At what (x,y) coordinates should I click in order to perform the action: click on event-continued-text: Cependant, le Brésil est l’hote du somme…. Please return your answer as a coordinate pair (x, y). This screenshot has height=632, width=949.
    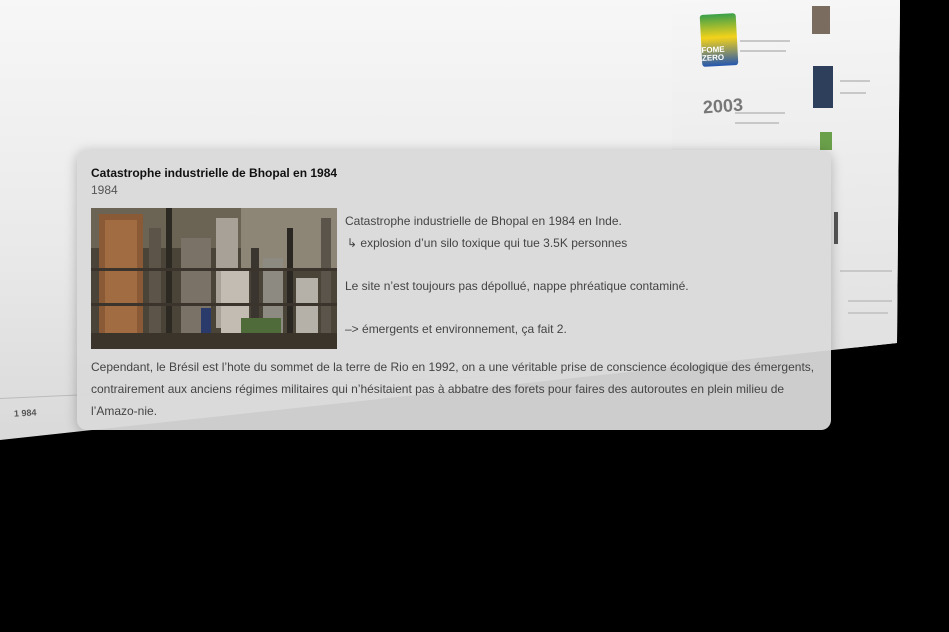
    Looking at the image, I should click on (453, 389).